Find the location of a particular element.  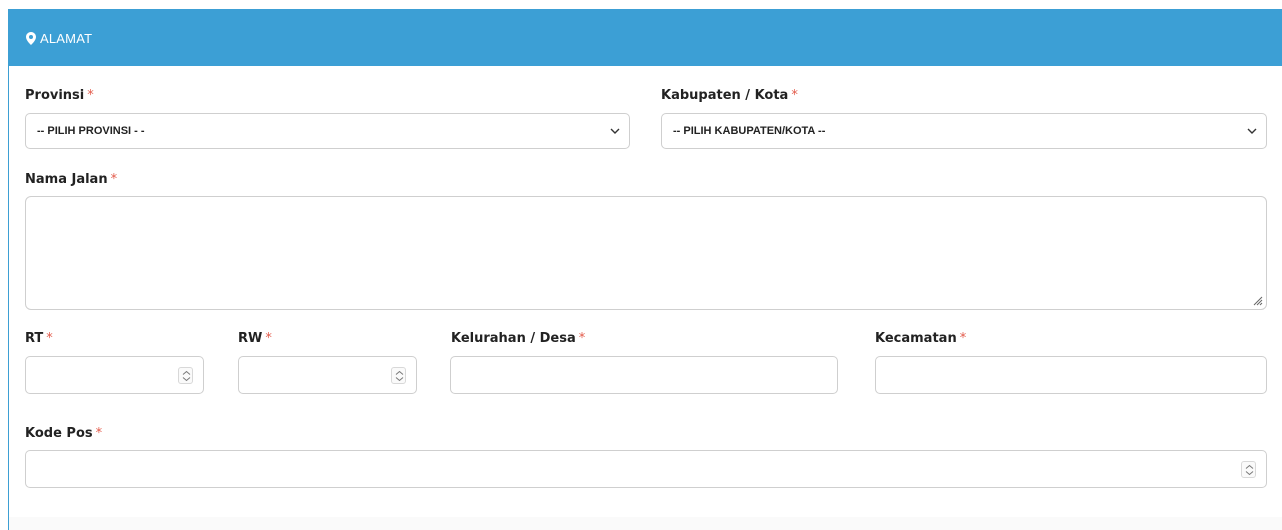

rw-label: RW * is located at coordinates (255, 338).